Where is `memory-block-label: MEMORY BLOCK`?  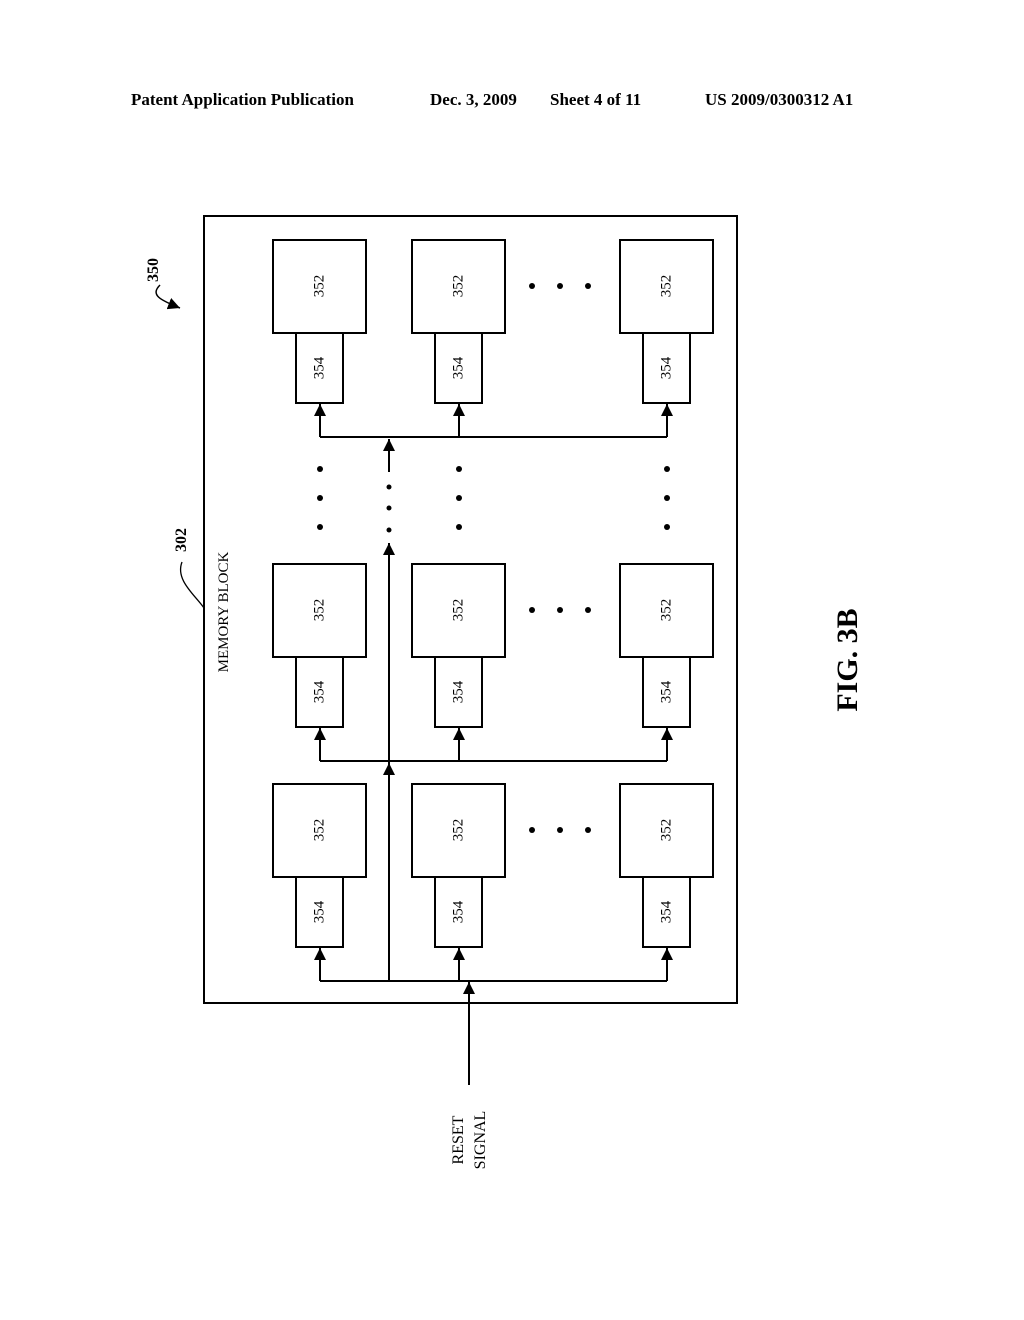 memory-block-label: MEMORY BLOCK is located at coordinates (224, 611).